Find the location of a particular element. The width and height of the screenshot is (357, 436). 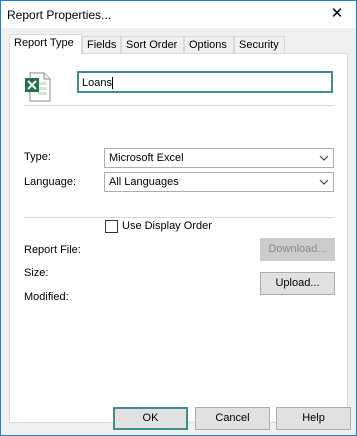

text-cursor is located at coordinates (112, 83).